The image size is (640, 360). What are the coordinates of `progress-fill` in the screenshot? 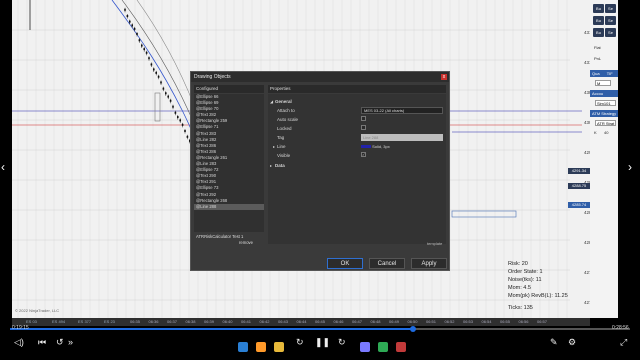 It's located at (211, 329).